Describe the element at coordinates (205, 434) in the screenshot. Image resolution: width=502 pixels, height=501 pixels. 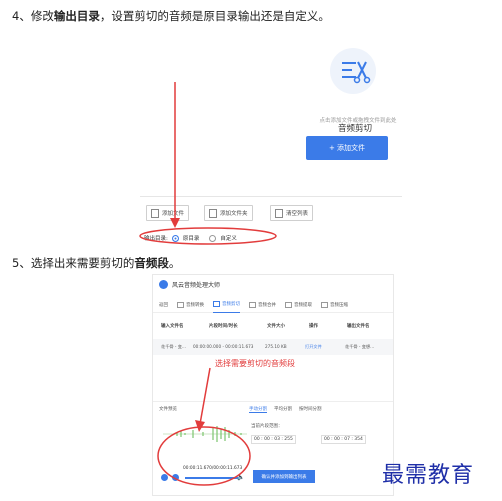
I see `waveform` at that location.